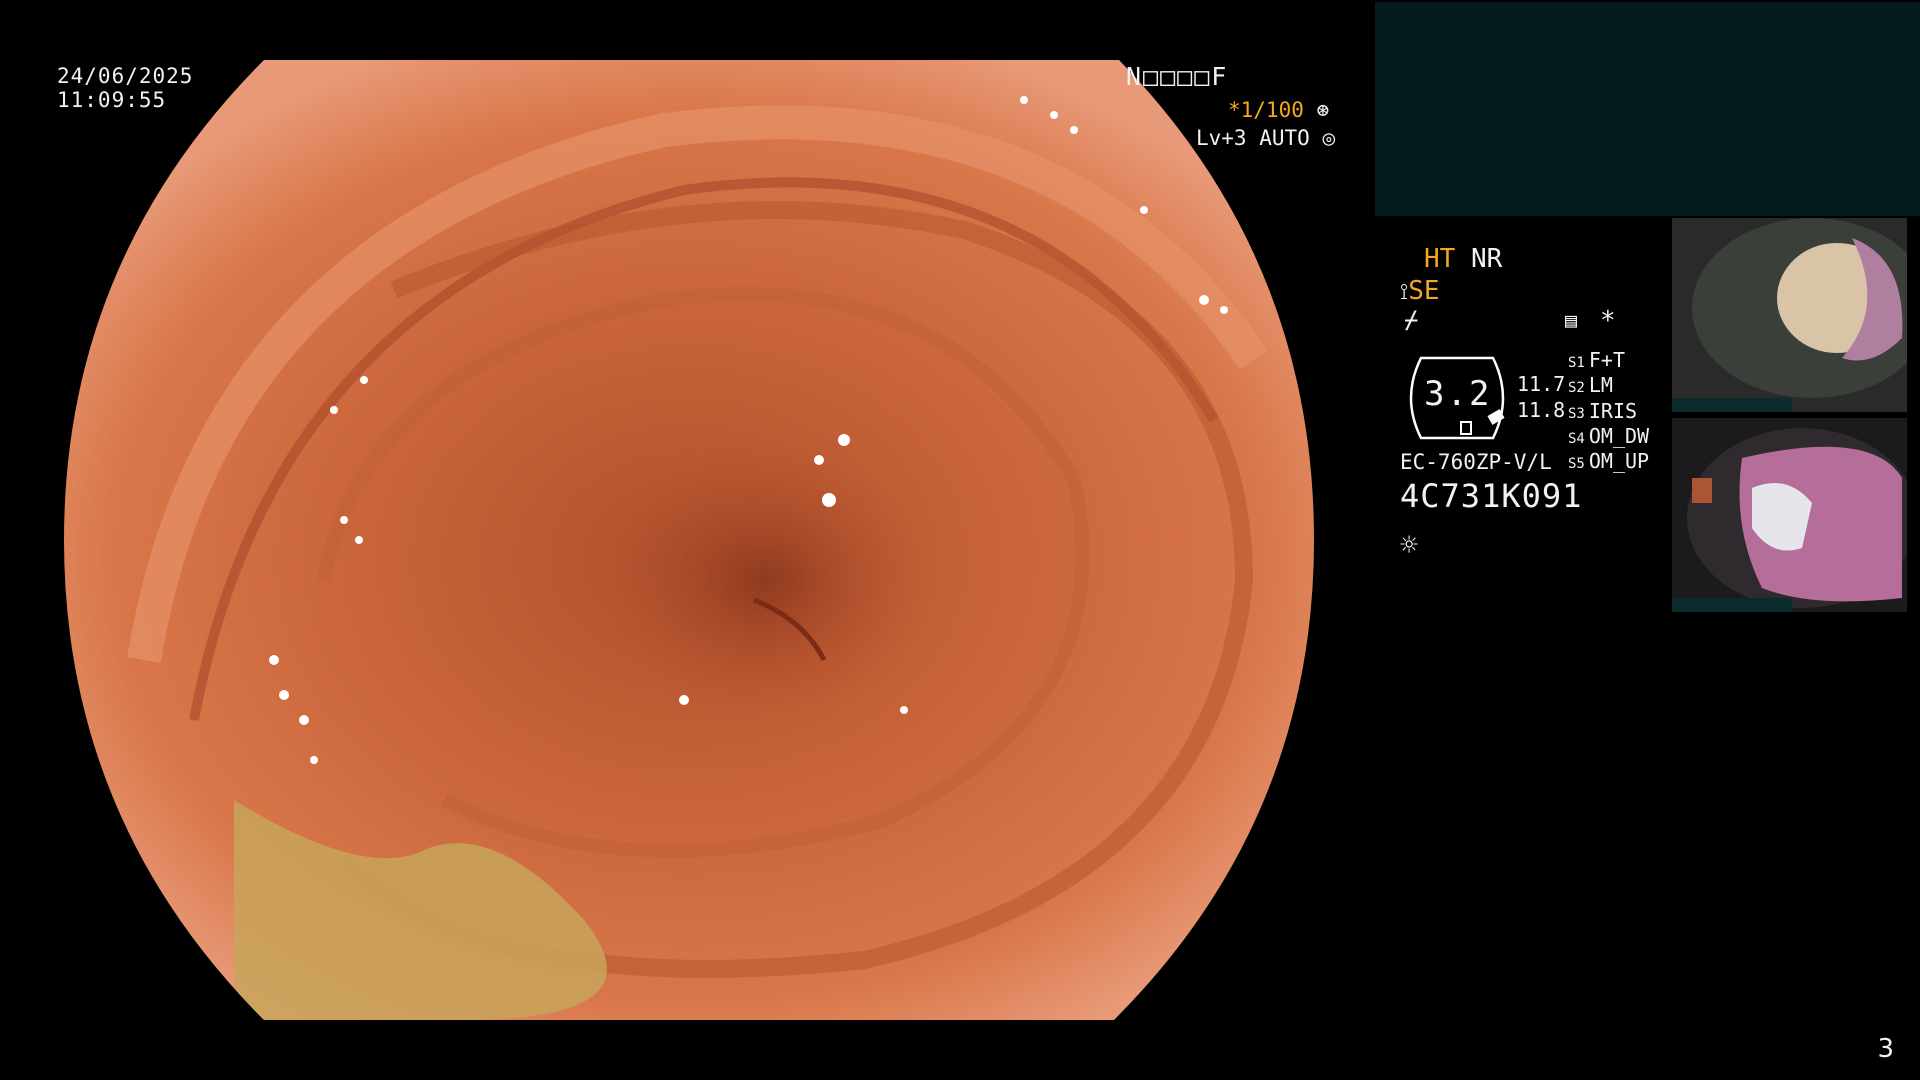 The height and width of the screenshot is (1080, 1920). I want to click on slot-row: S2 LM, so click(1590, 385).